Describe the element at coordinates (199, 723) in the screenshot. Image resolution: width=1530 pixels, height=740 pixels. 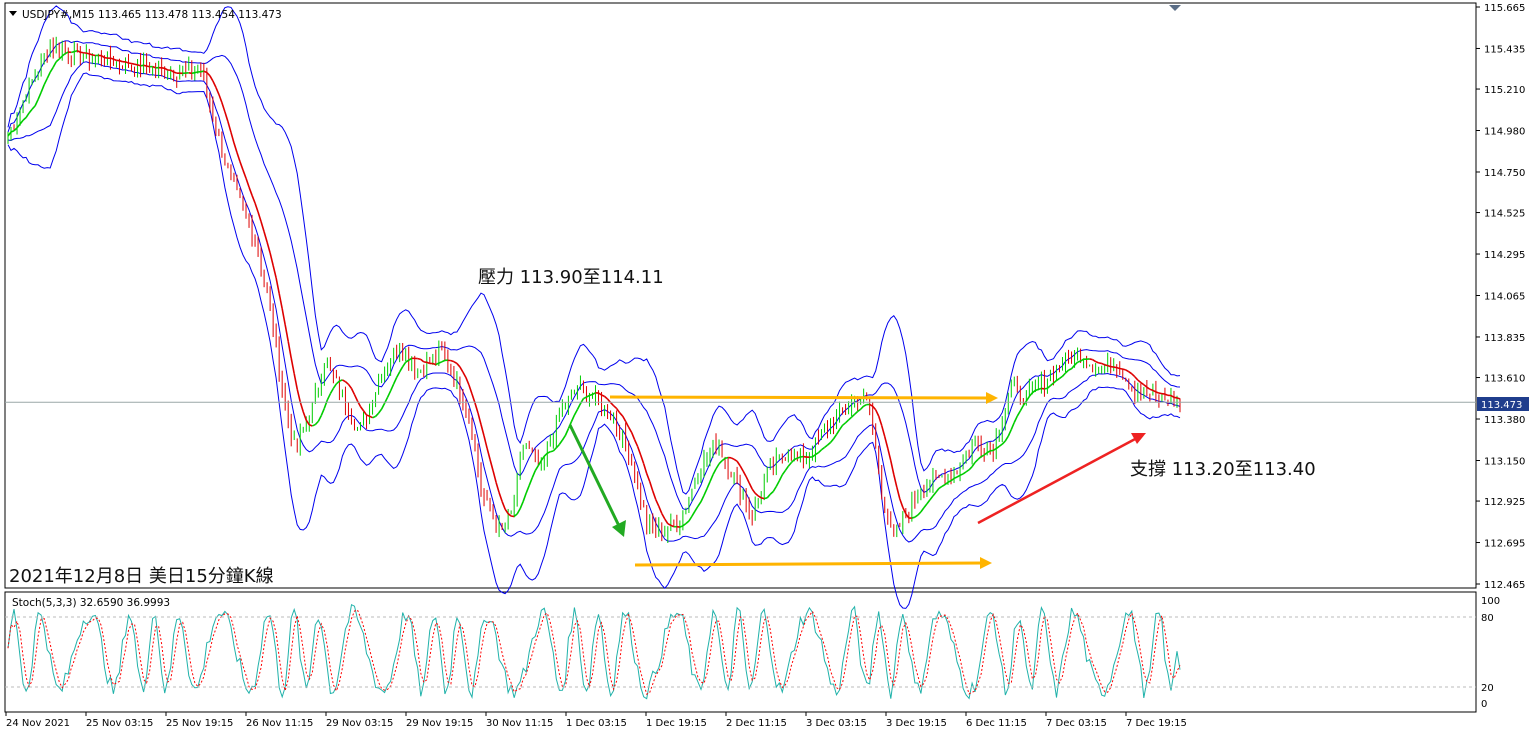
I see `time-tick-label: 25 Nov 19:15` at that location.